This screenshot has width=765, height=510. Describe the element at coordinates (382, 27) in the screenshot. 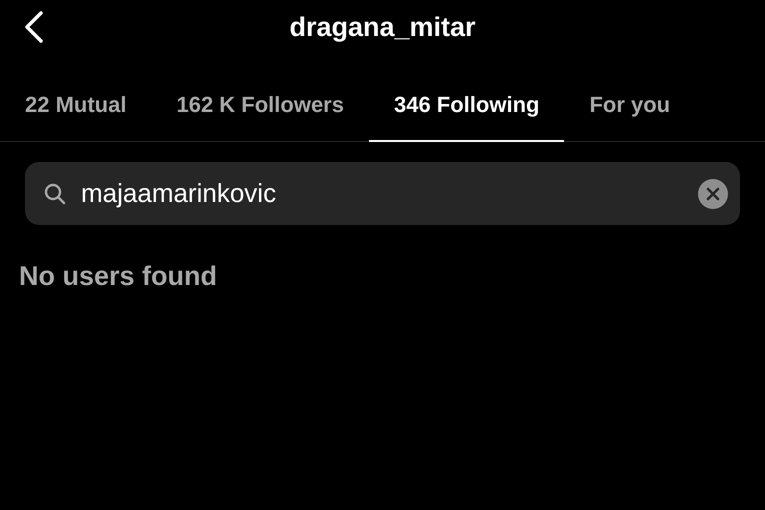

I see `profile-username: dragana_mitar` at that location.